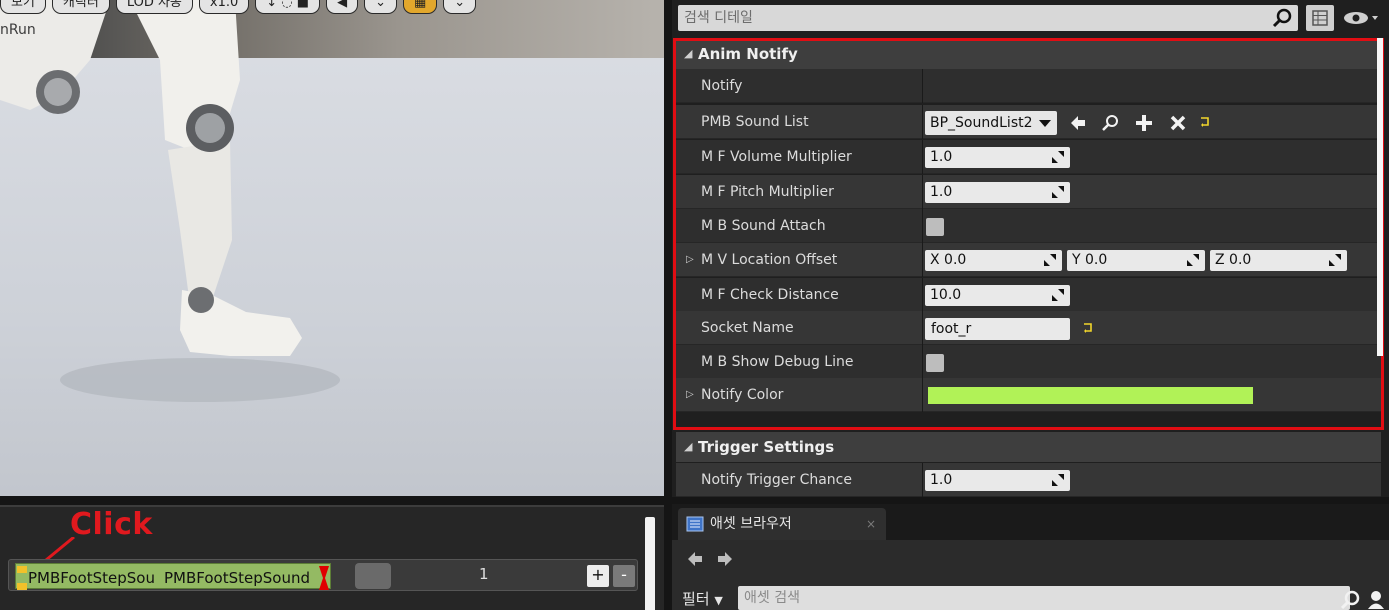 Image resolution: width=1389 pixels, height=610 pixels. Describe the element at coordinates (288, 7) in the screenshot. I see `transform-tools-button: ↕ ◌ ■` at that location.